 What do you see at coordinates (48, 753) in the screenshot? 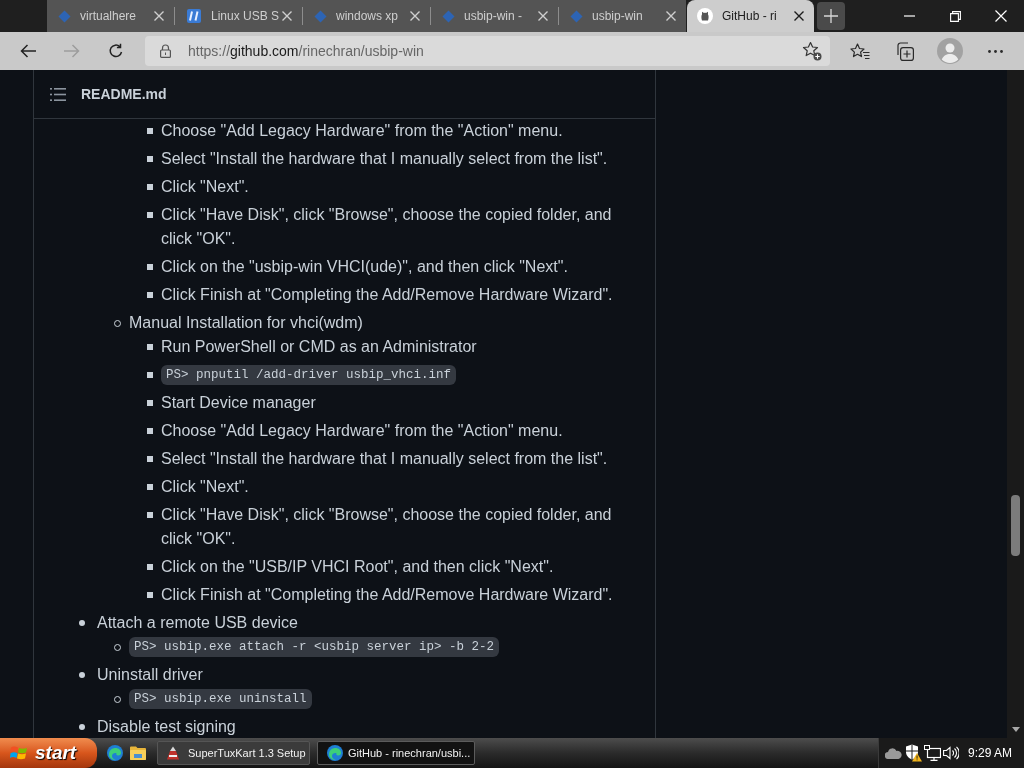
I see `start-button: start` at bounding box center [48, 753].